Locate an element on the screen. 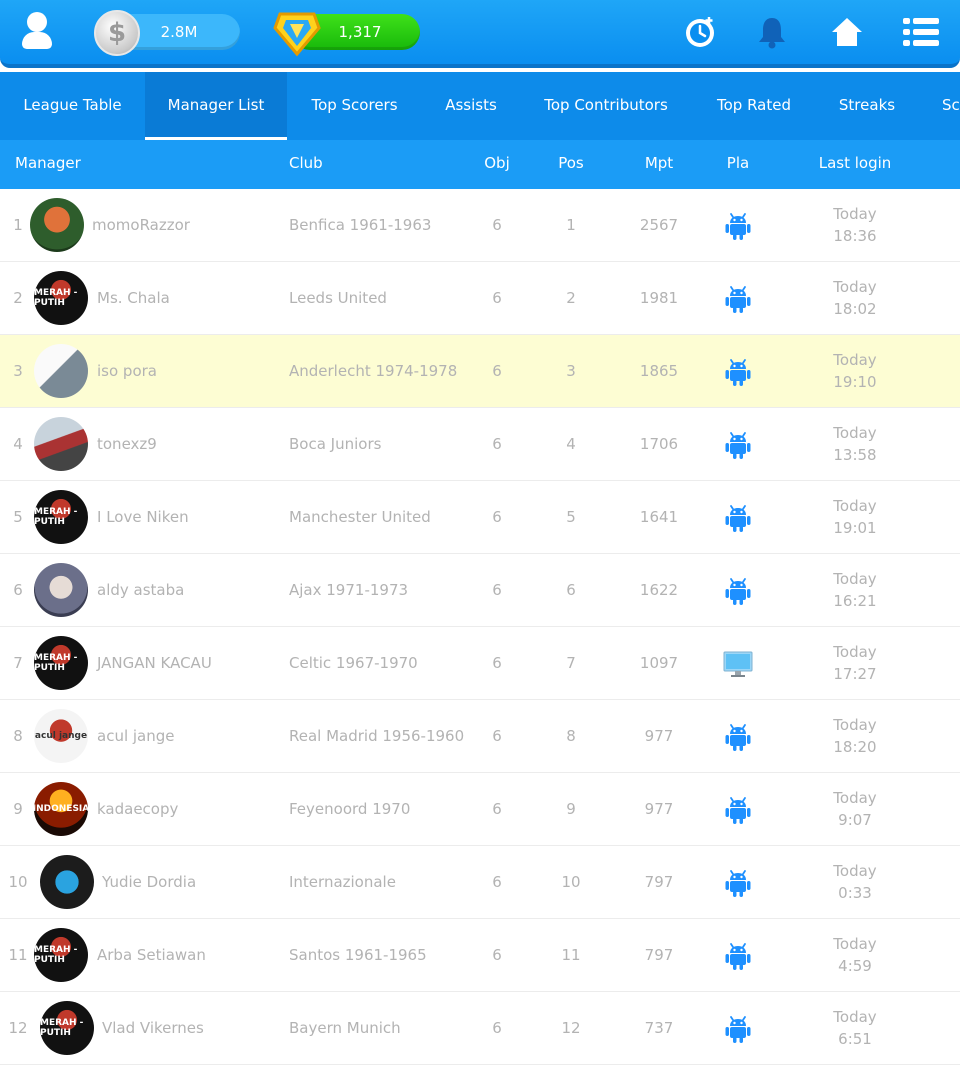 Image resolution: width=960 pixels, height=1065 pixels. club-name: Internazionale is located at coordinates (342, 882).